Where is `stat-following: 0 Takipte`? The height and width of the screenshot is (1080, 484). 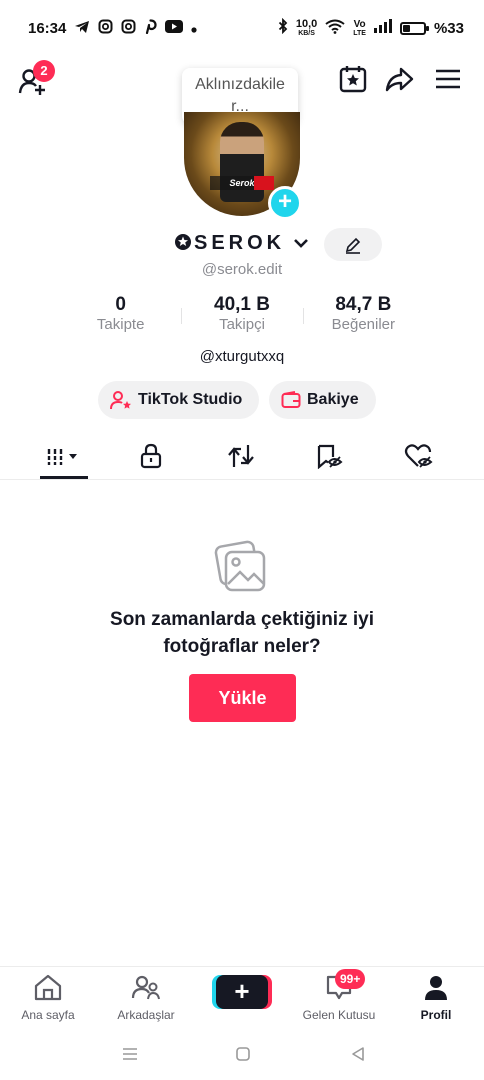
stat-following: 0 Takipte is located at coordinates (120, 316).